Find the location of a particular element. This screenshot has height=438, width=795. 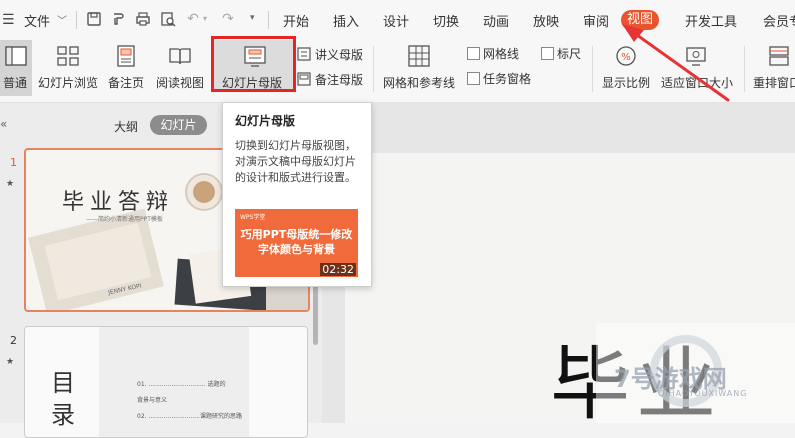

tab-home: 开始 is located at coordinates (296, 20).